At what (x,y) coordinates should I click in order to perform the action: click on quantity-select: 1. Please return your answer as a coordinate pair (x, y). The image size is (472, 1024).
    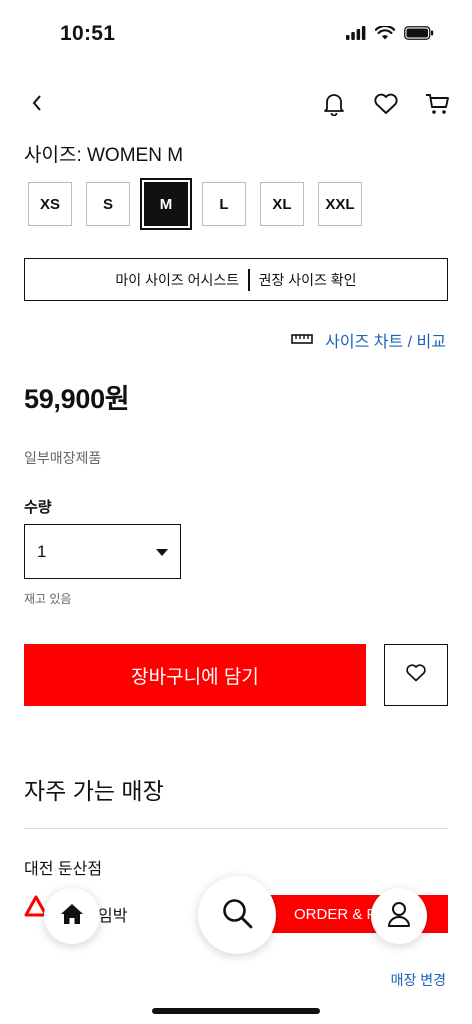
    Looking at the image, I should click on (102, 551).